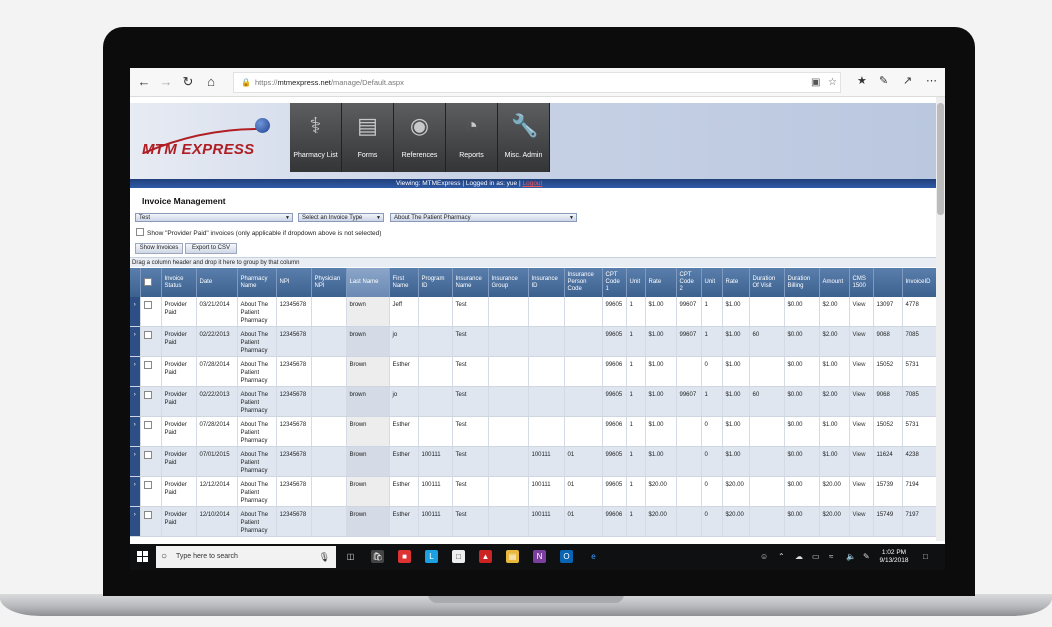  Describe the element at coordinates (940, 319) in the screenshot. I see `page-scrollbar` at that location.